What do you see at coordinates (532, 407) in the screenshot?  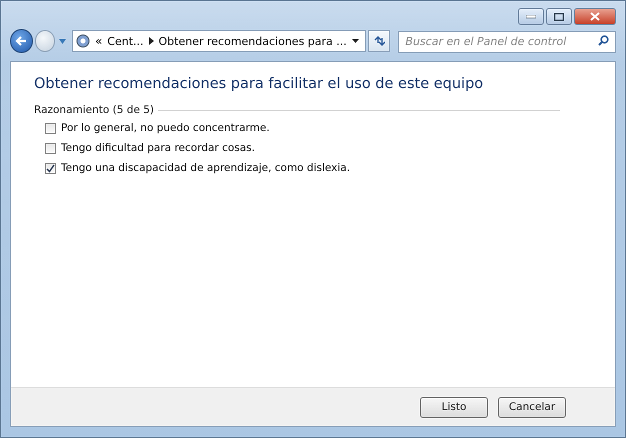 I see `dialog-button: Cancelar` at bounding box center [532, 407].